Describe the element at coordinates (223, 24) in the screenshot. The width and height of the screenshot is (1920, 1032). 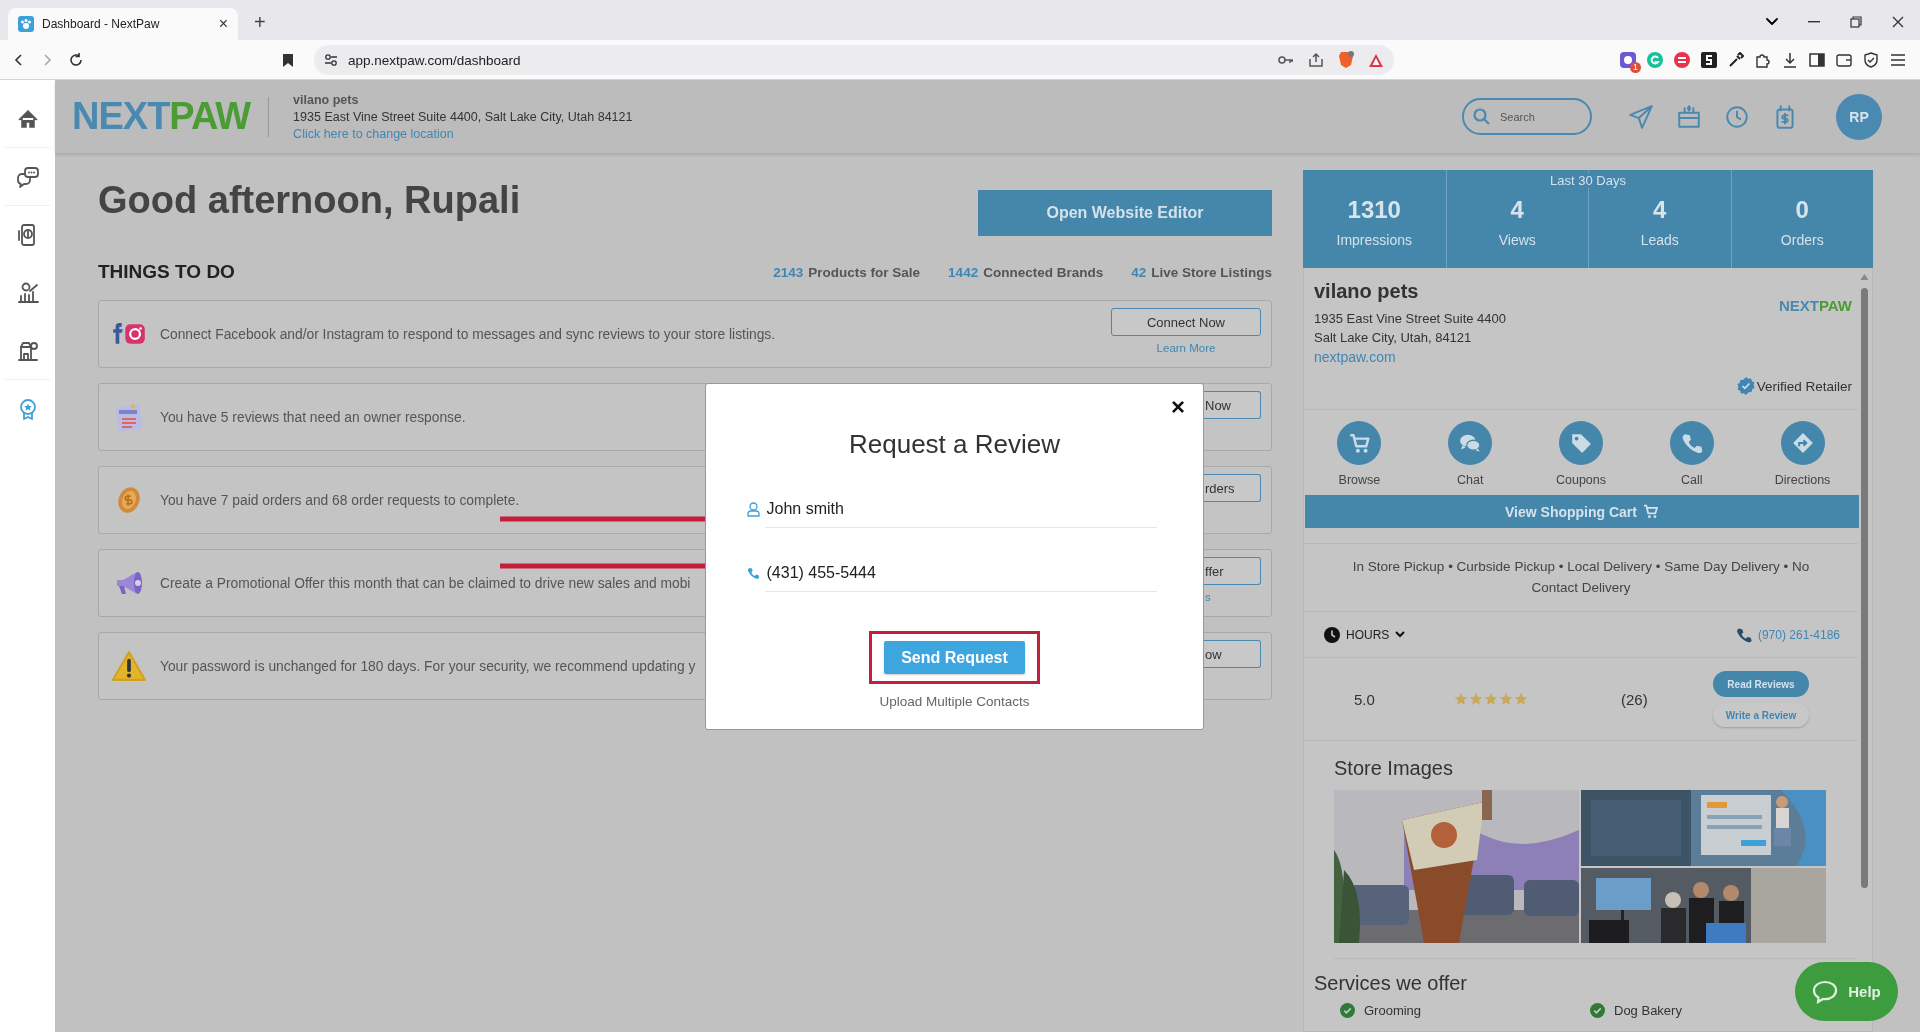
I see `tab-close-button: ×` at that location.